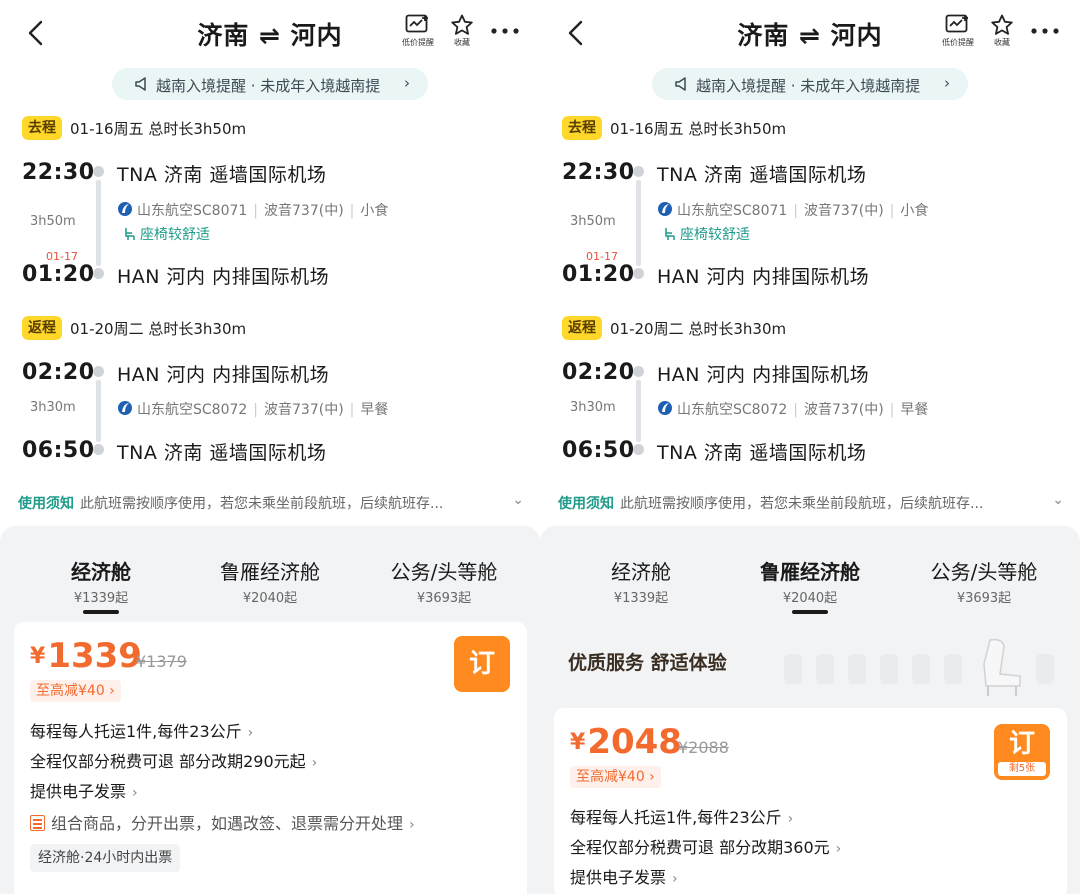 The image size is (1080, 894). What do you see at coordinates (462, 42) in the screenshot?
I see `favorite-label: 收藏` at bounding box center [462, 42].